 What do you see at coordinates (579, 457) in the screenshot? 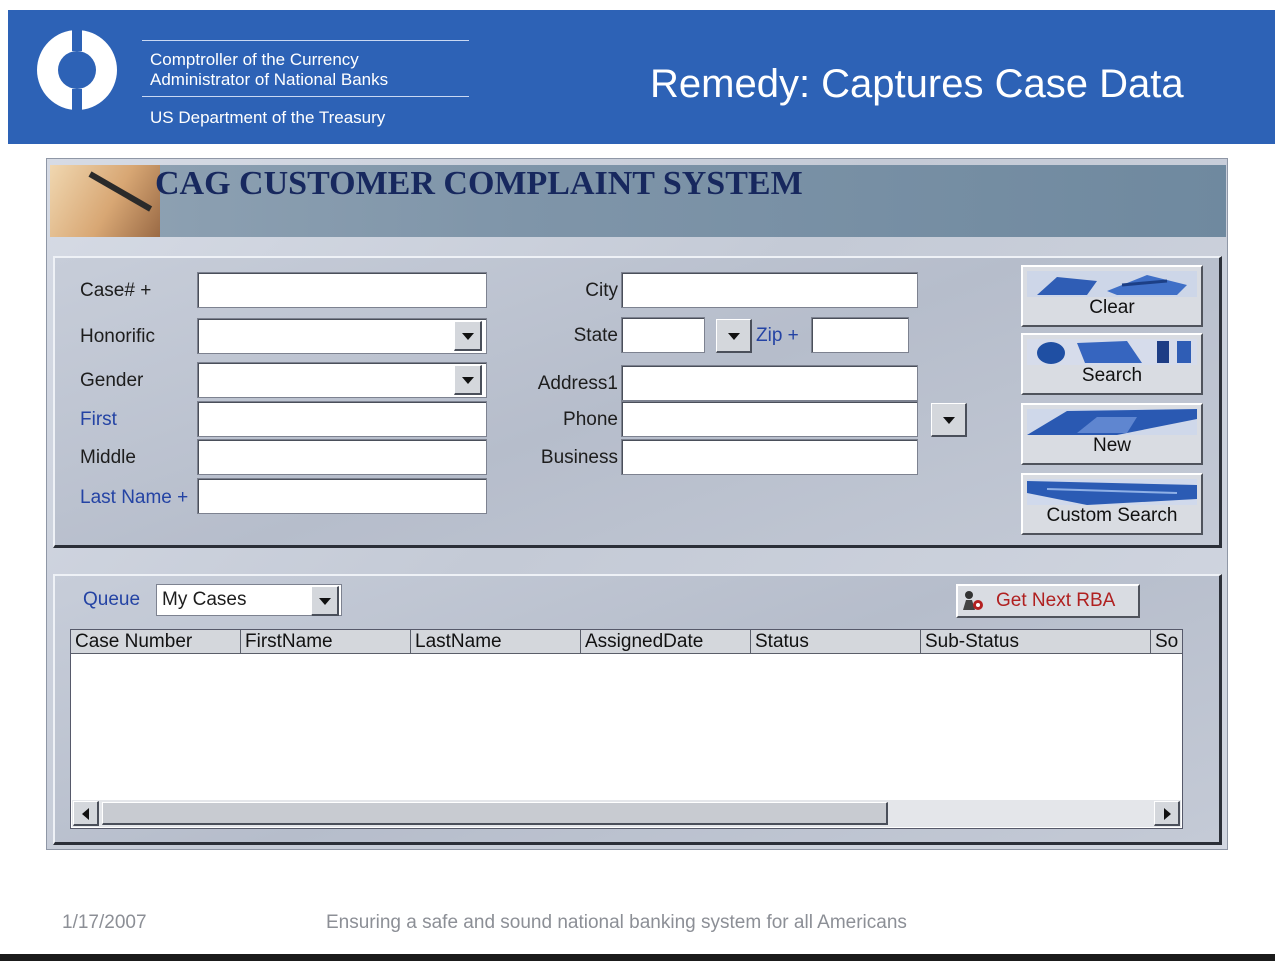
I see `business-label: Business` at bounding box center [579, 457].